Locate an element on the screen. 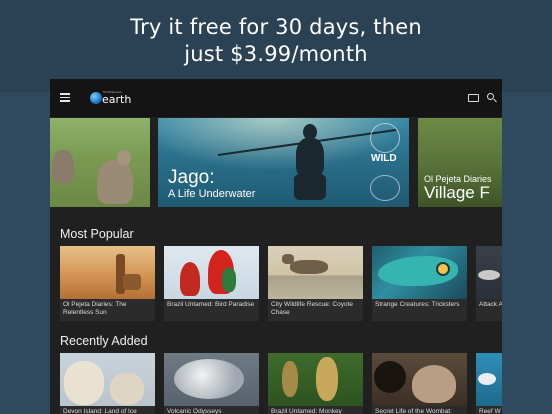 Image resolution: width=552 pixels, height=414 pixels. diver-image is located at coordinates (311, 163).